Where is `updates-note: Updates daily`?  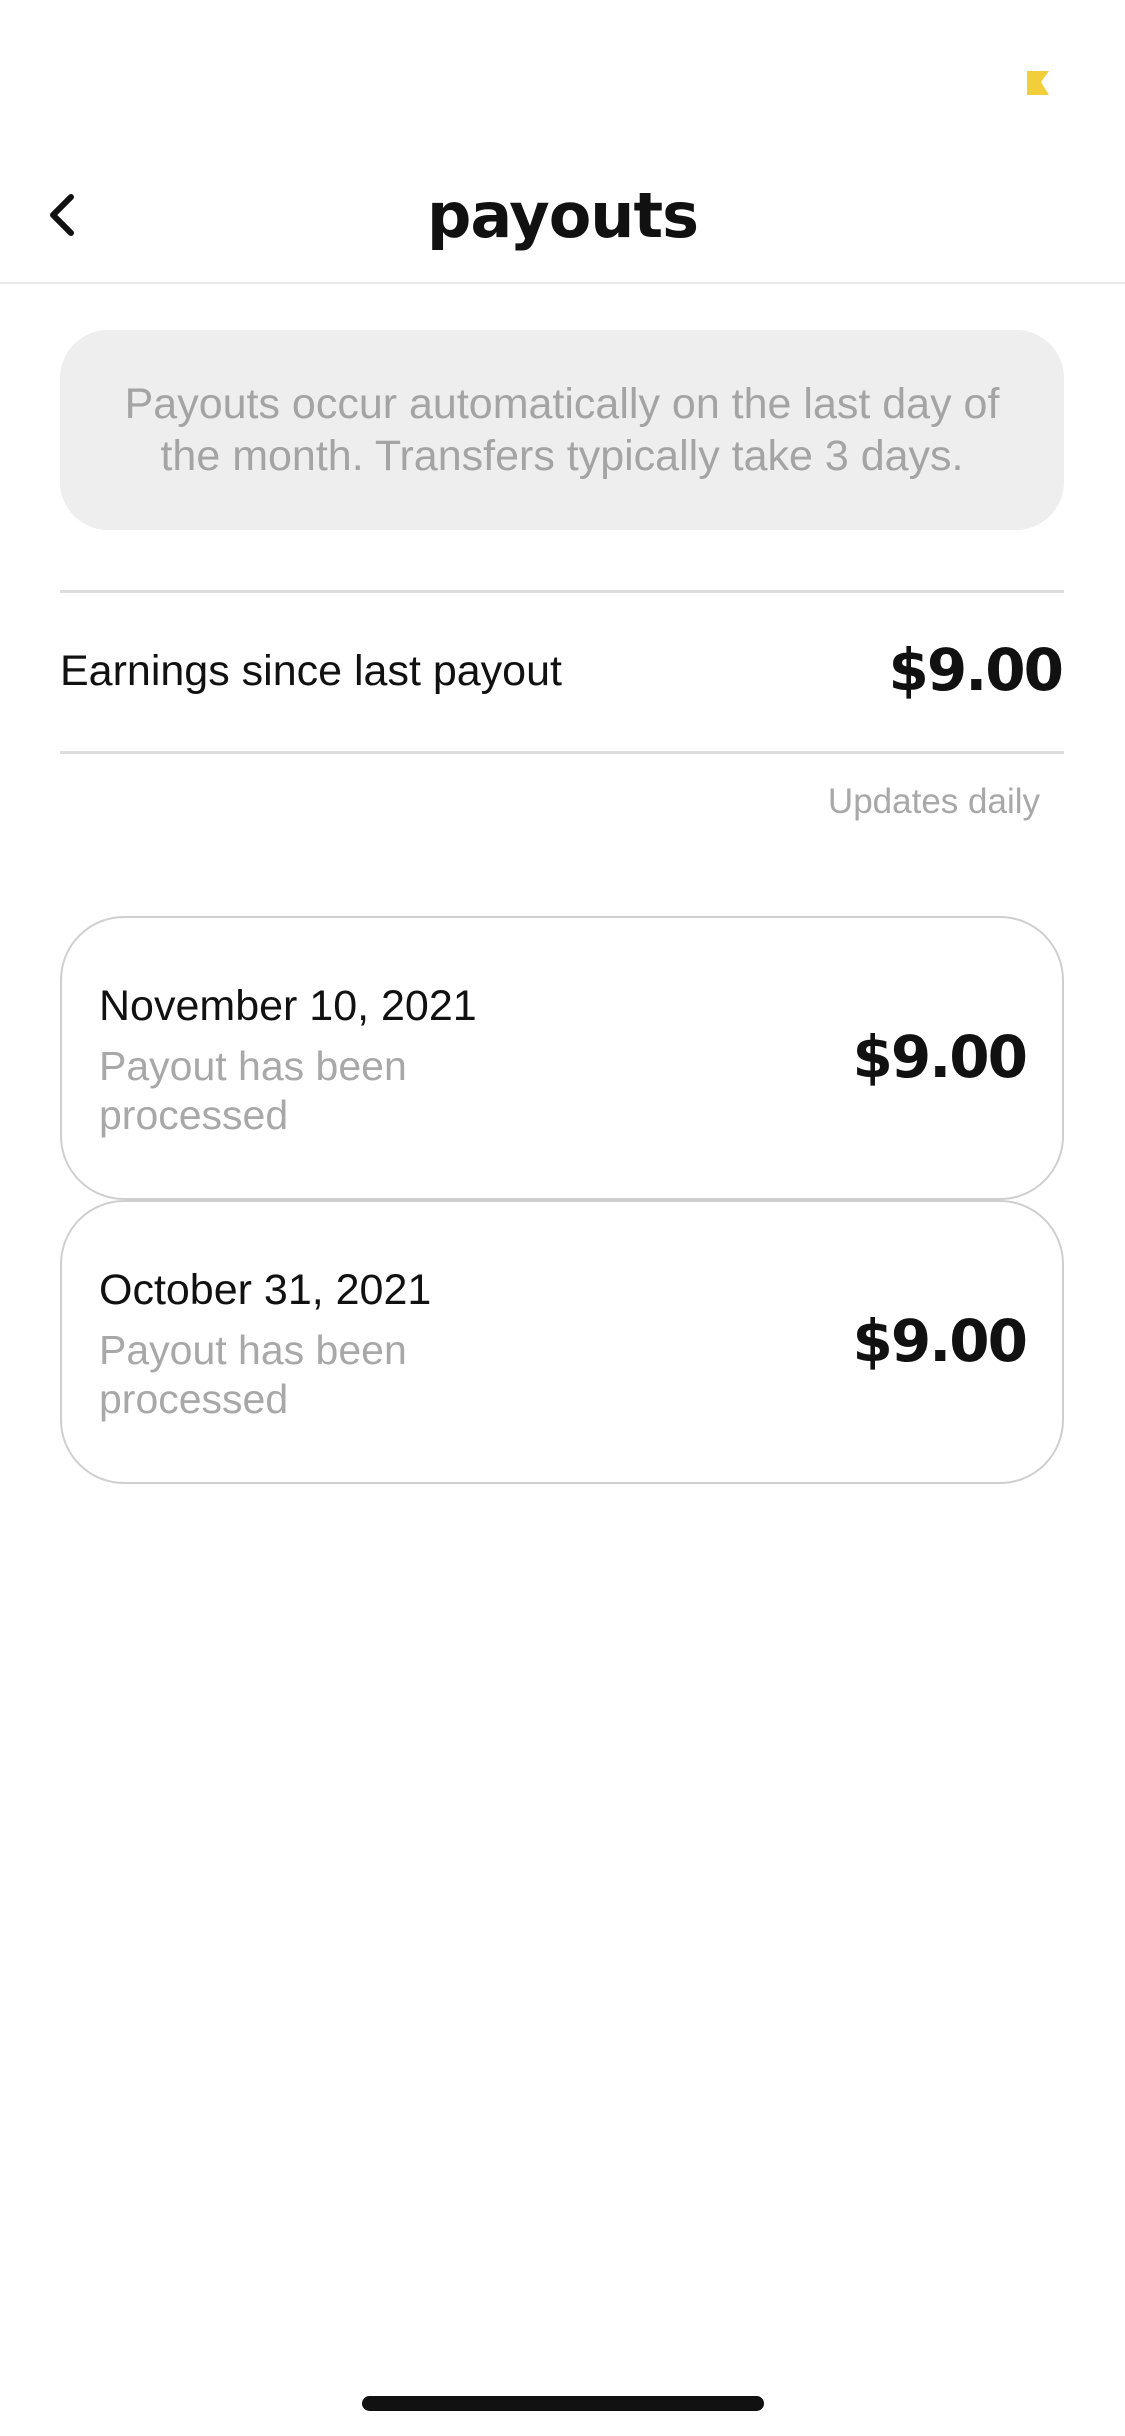
updates-note: Updates daily is located at coordinates (933, 801).